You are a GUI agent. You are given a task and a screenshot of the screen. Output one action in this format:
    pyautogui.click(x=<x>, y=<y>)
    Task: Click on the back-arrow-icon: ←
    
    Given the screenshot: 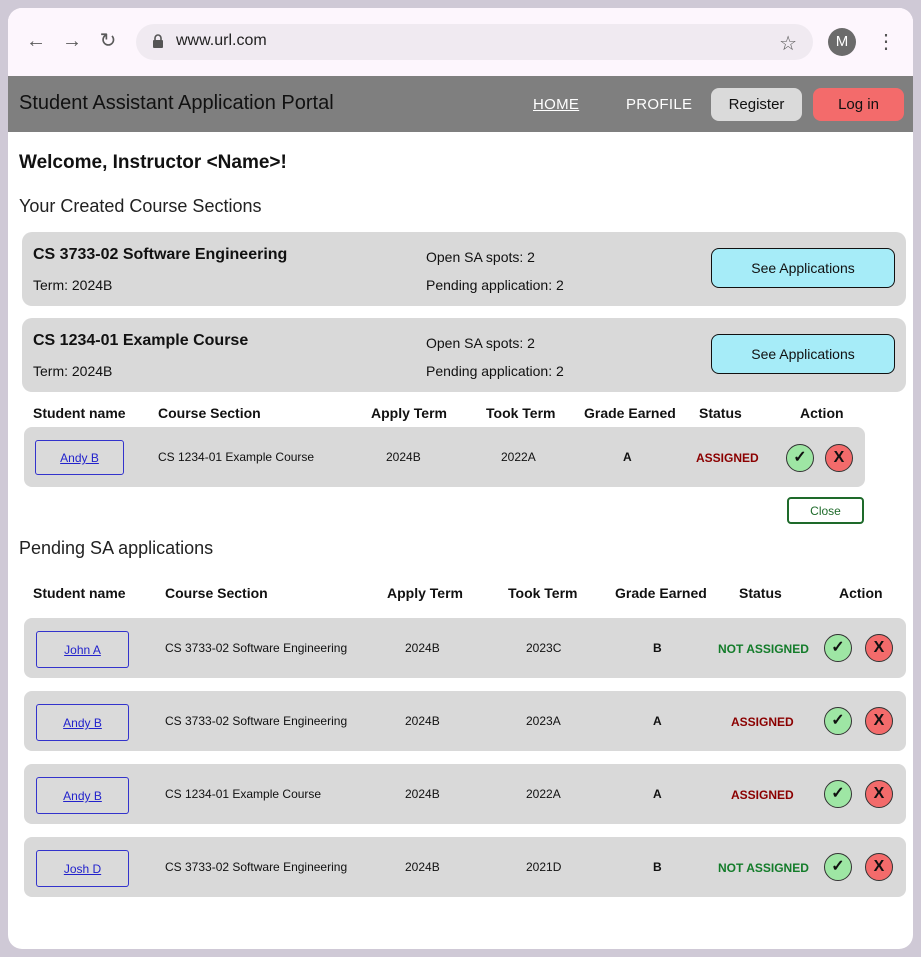 What is the action you would take?
    pyautogui.click(x=36, y=41)
    